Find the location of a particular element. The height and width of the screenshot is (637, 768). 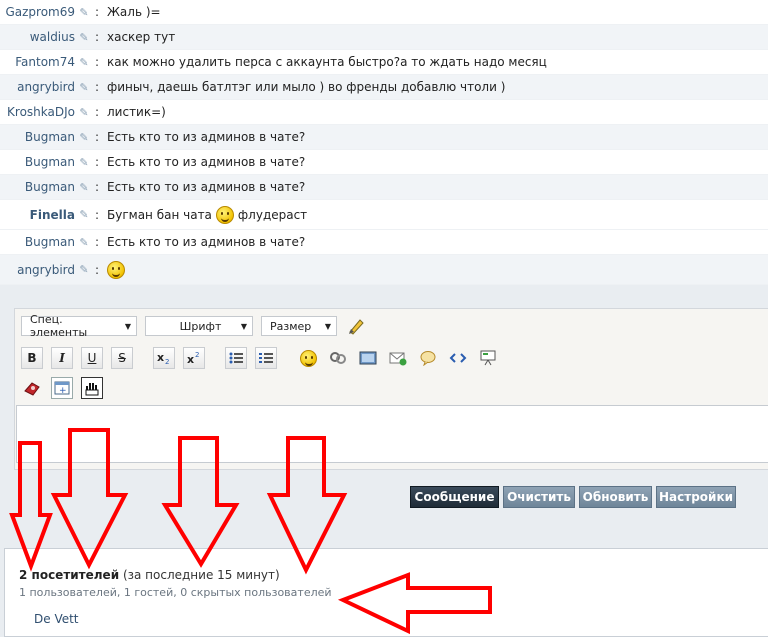

chat-nick: KroshkaDJo is located at coordinates (37, 112).